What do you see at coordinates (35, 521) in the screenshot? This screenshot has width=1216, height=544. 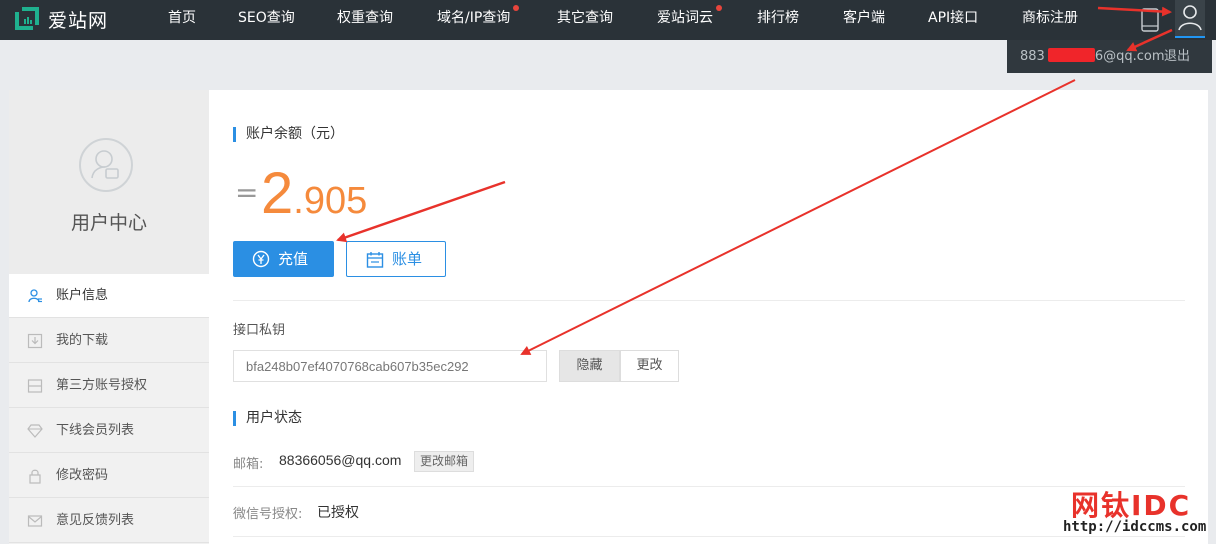 I see `mail-icon` at bounding box center [35, 521].